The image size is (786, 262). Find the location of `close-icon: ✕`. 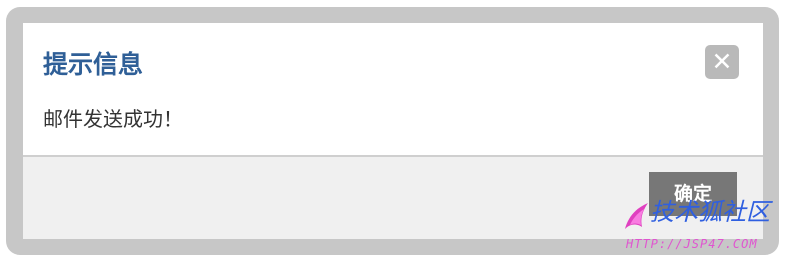

close-icon: ✕ is located at coordinates (722, 61).